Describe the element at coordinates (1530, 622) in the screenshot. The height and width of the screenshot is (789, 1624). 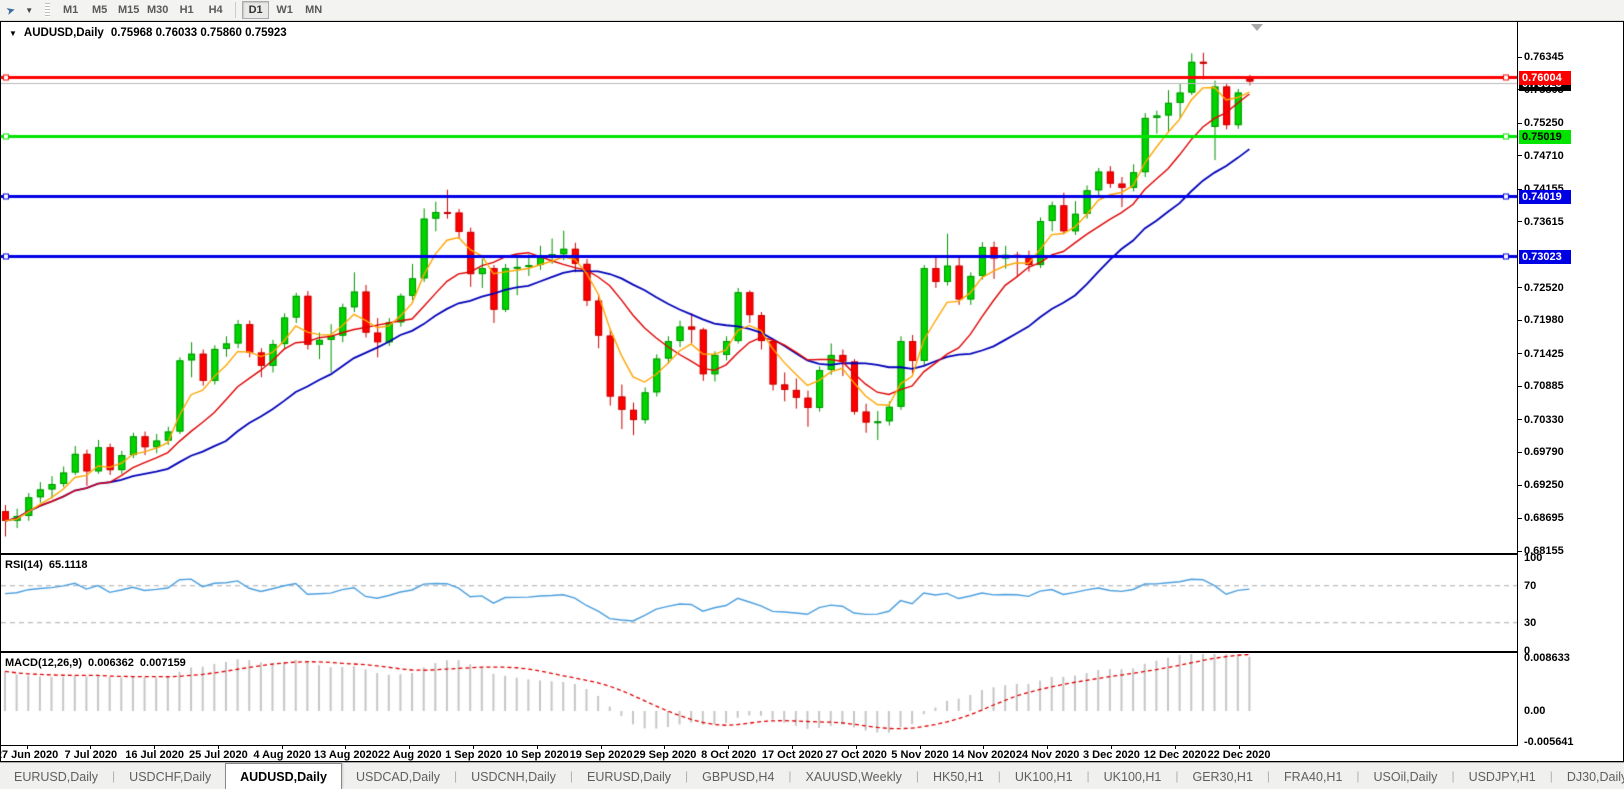
I see `rsi-axis-label: 30` at that location.